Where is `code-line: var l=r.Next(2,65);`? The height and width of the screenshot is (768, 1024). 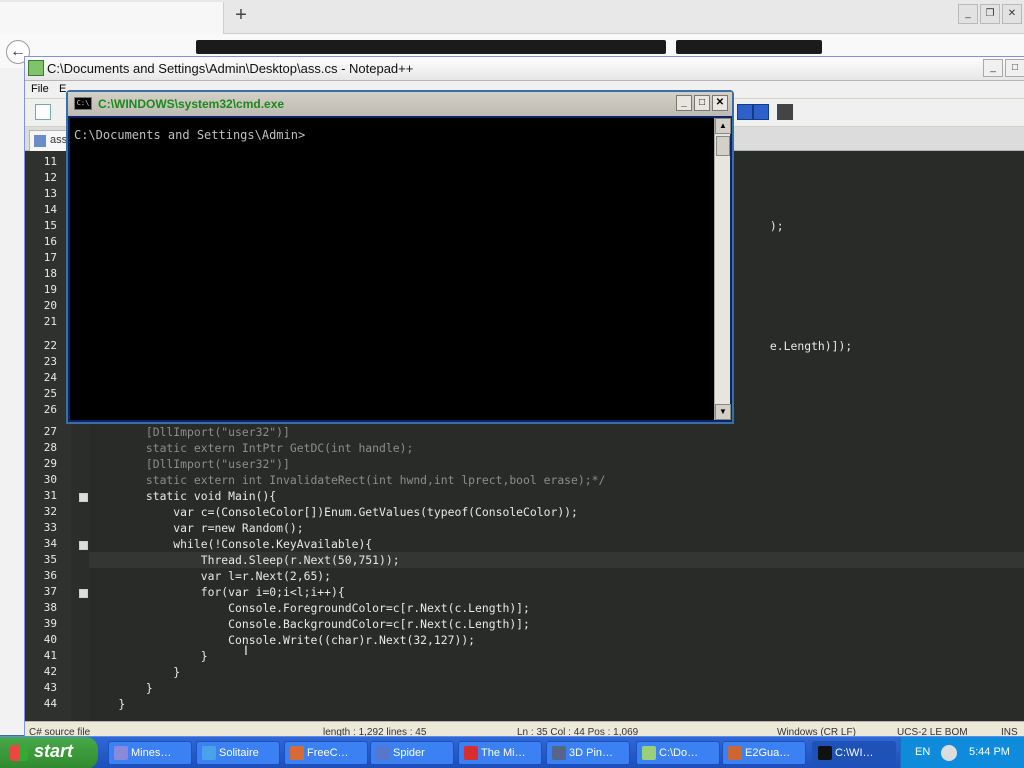 code-line: var l=r.Next(2,65); is located at coordinates (211, 576).